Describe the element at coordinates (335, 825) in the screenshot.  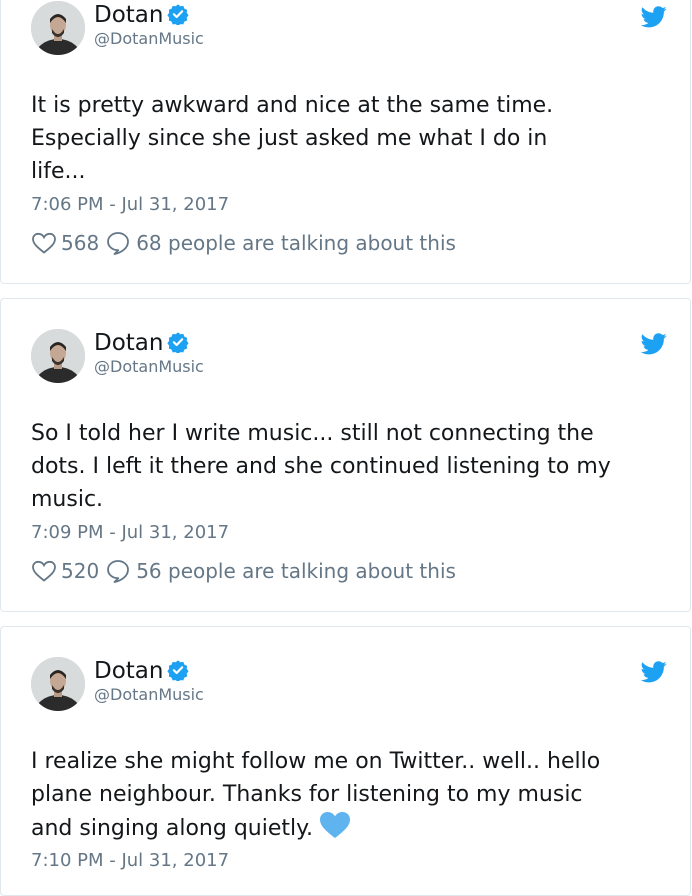
I see `blue-heart-icon` at that location.